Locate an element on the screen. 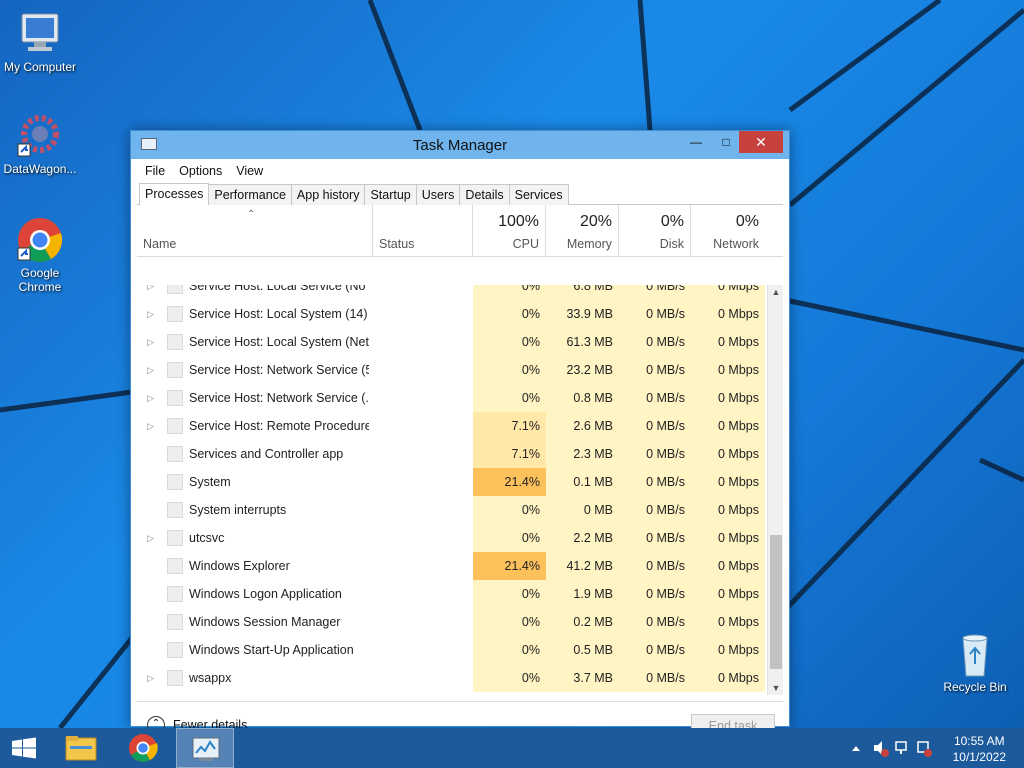  desktop-icon-chrome: Google Chrome is located at coordinates (40, 255).